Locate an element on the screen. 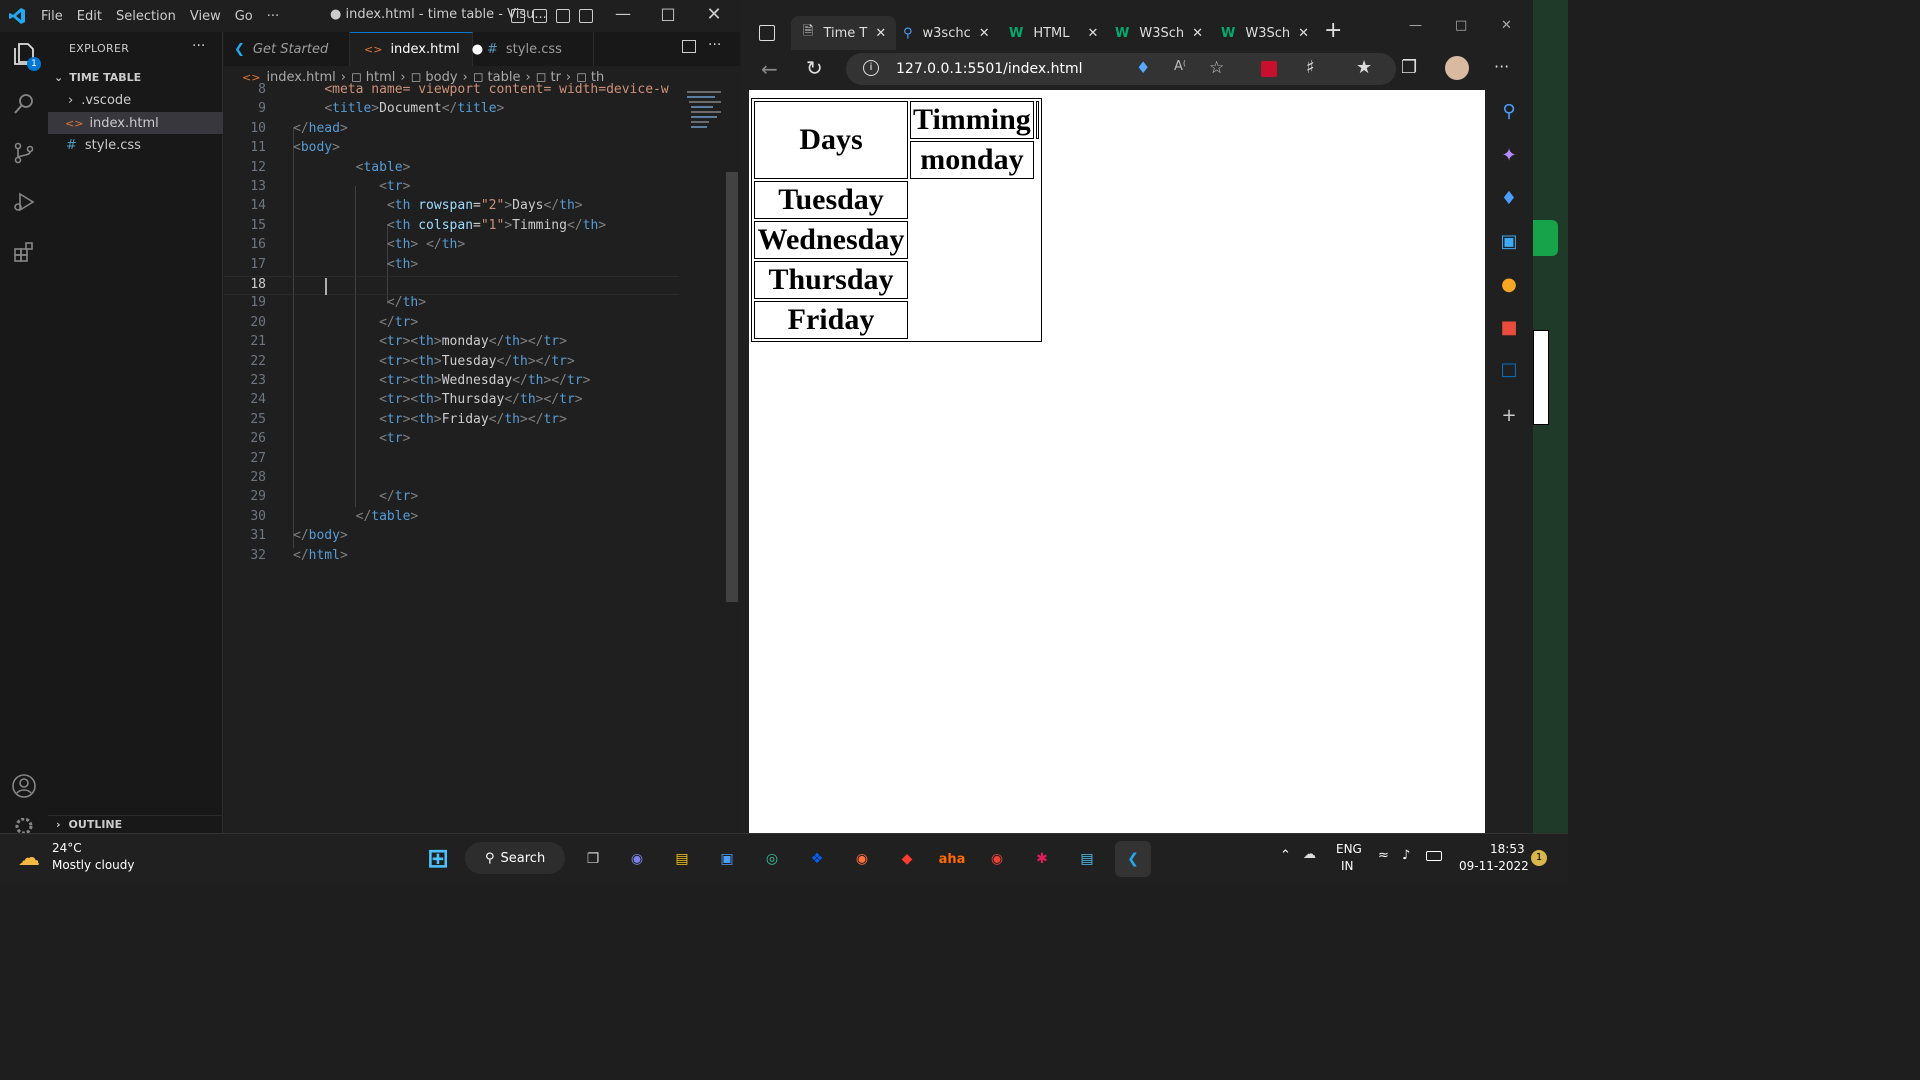 Image resolution: width=1920 pixels, height=1080 pixels. read-aloud-icon: A⁽ is located at coordinates (1180, 66).